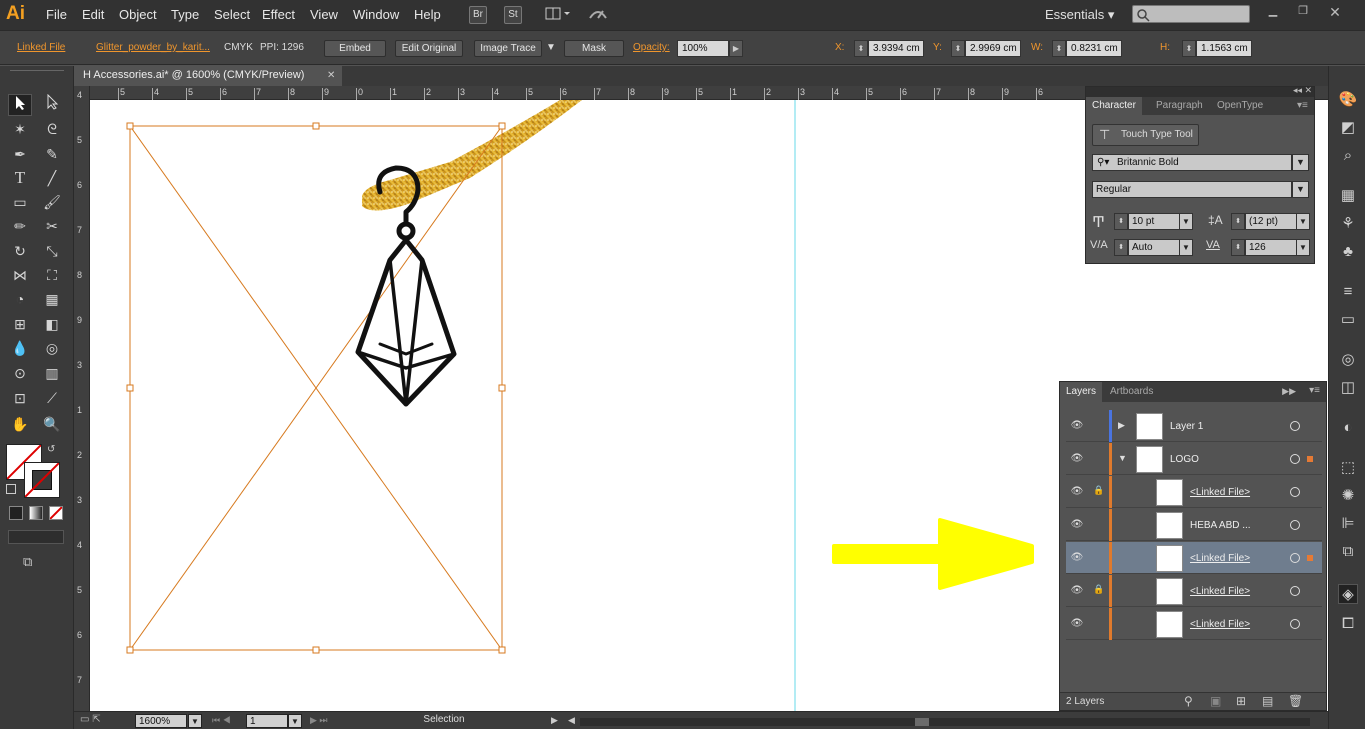  I want to click on none-mode-icon, so click(56, 513).